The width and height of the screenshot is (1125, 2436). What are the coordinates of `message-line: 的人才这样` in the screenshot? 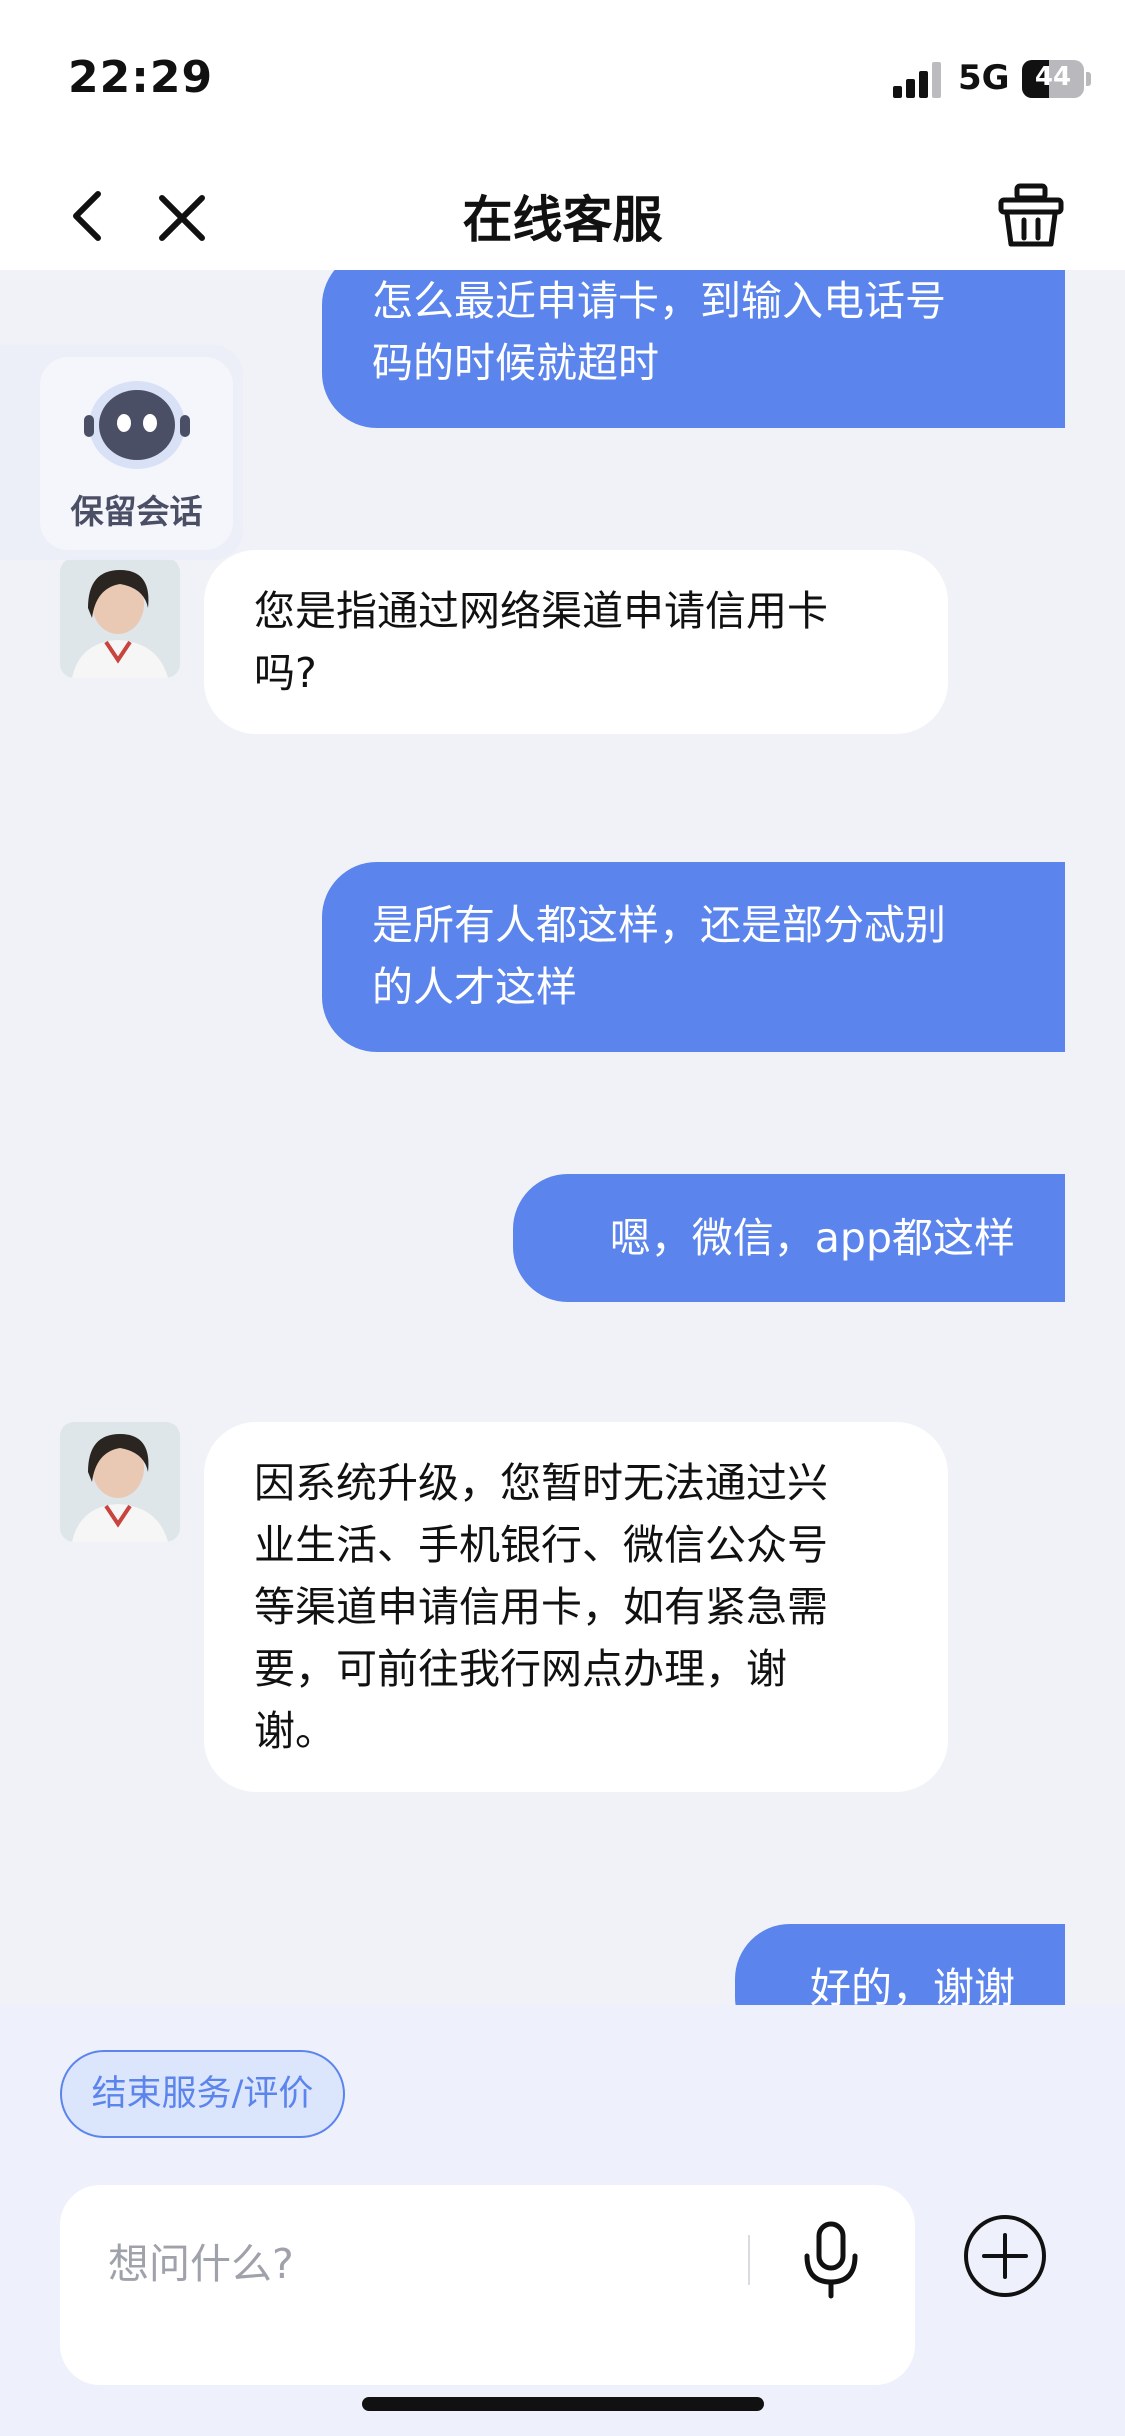 It's located at (474, 987).